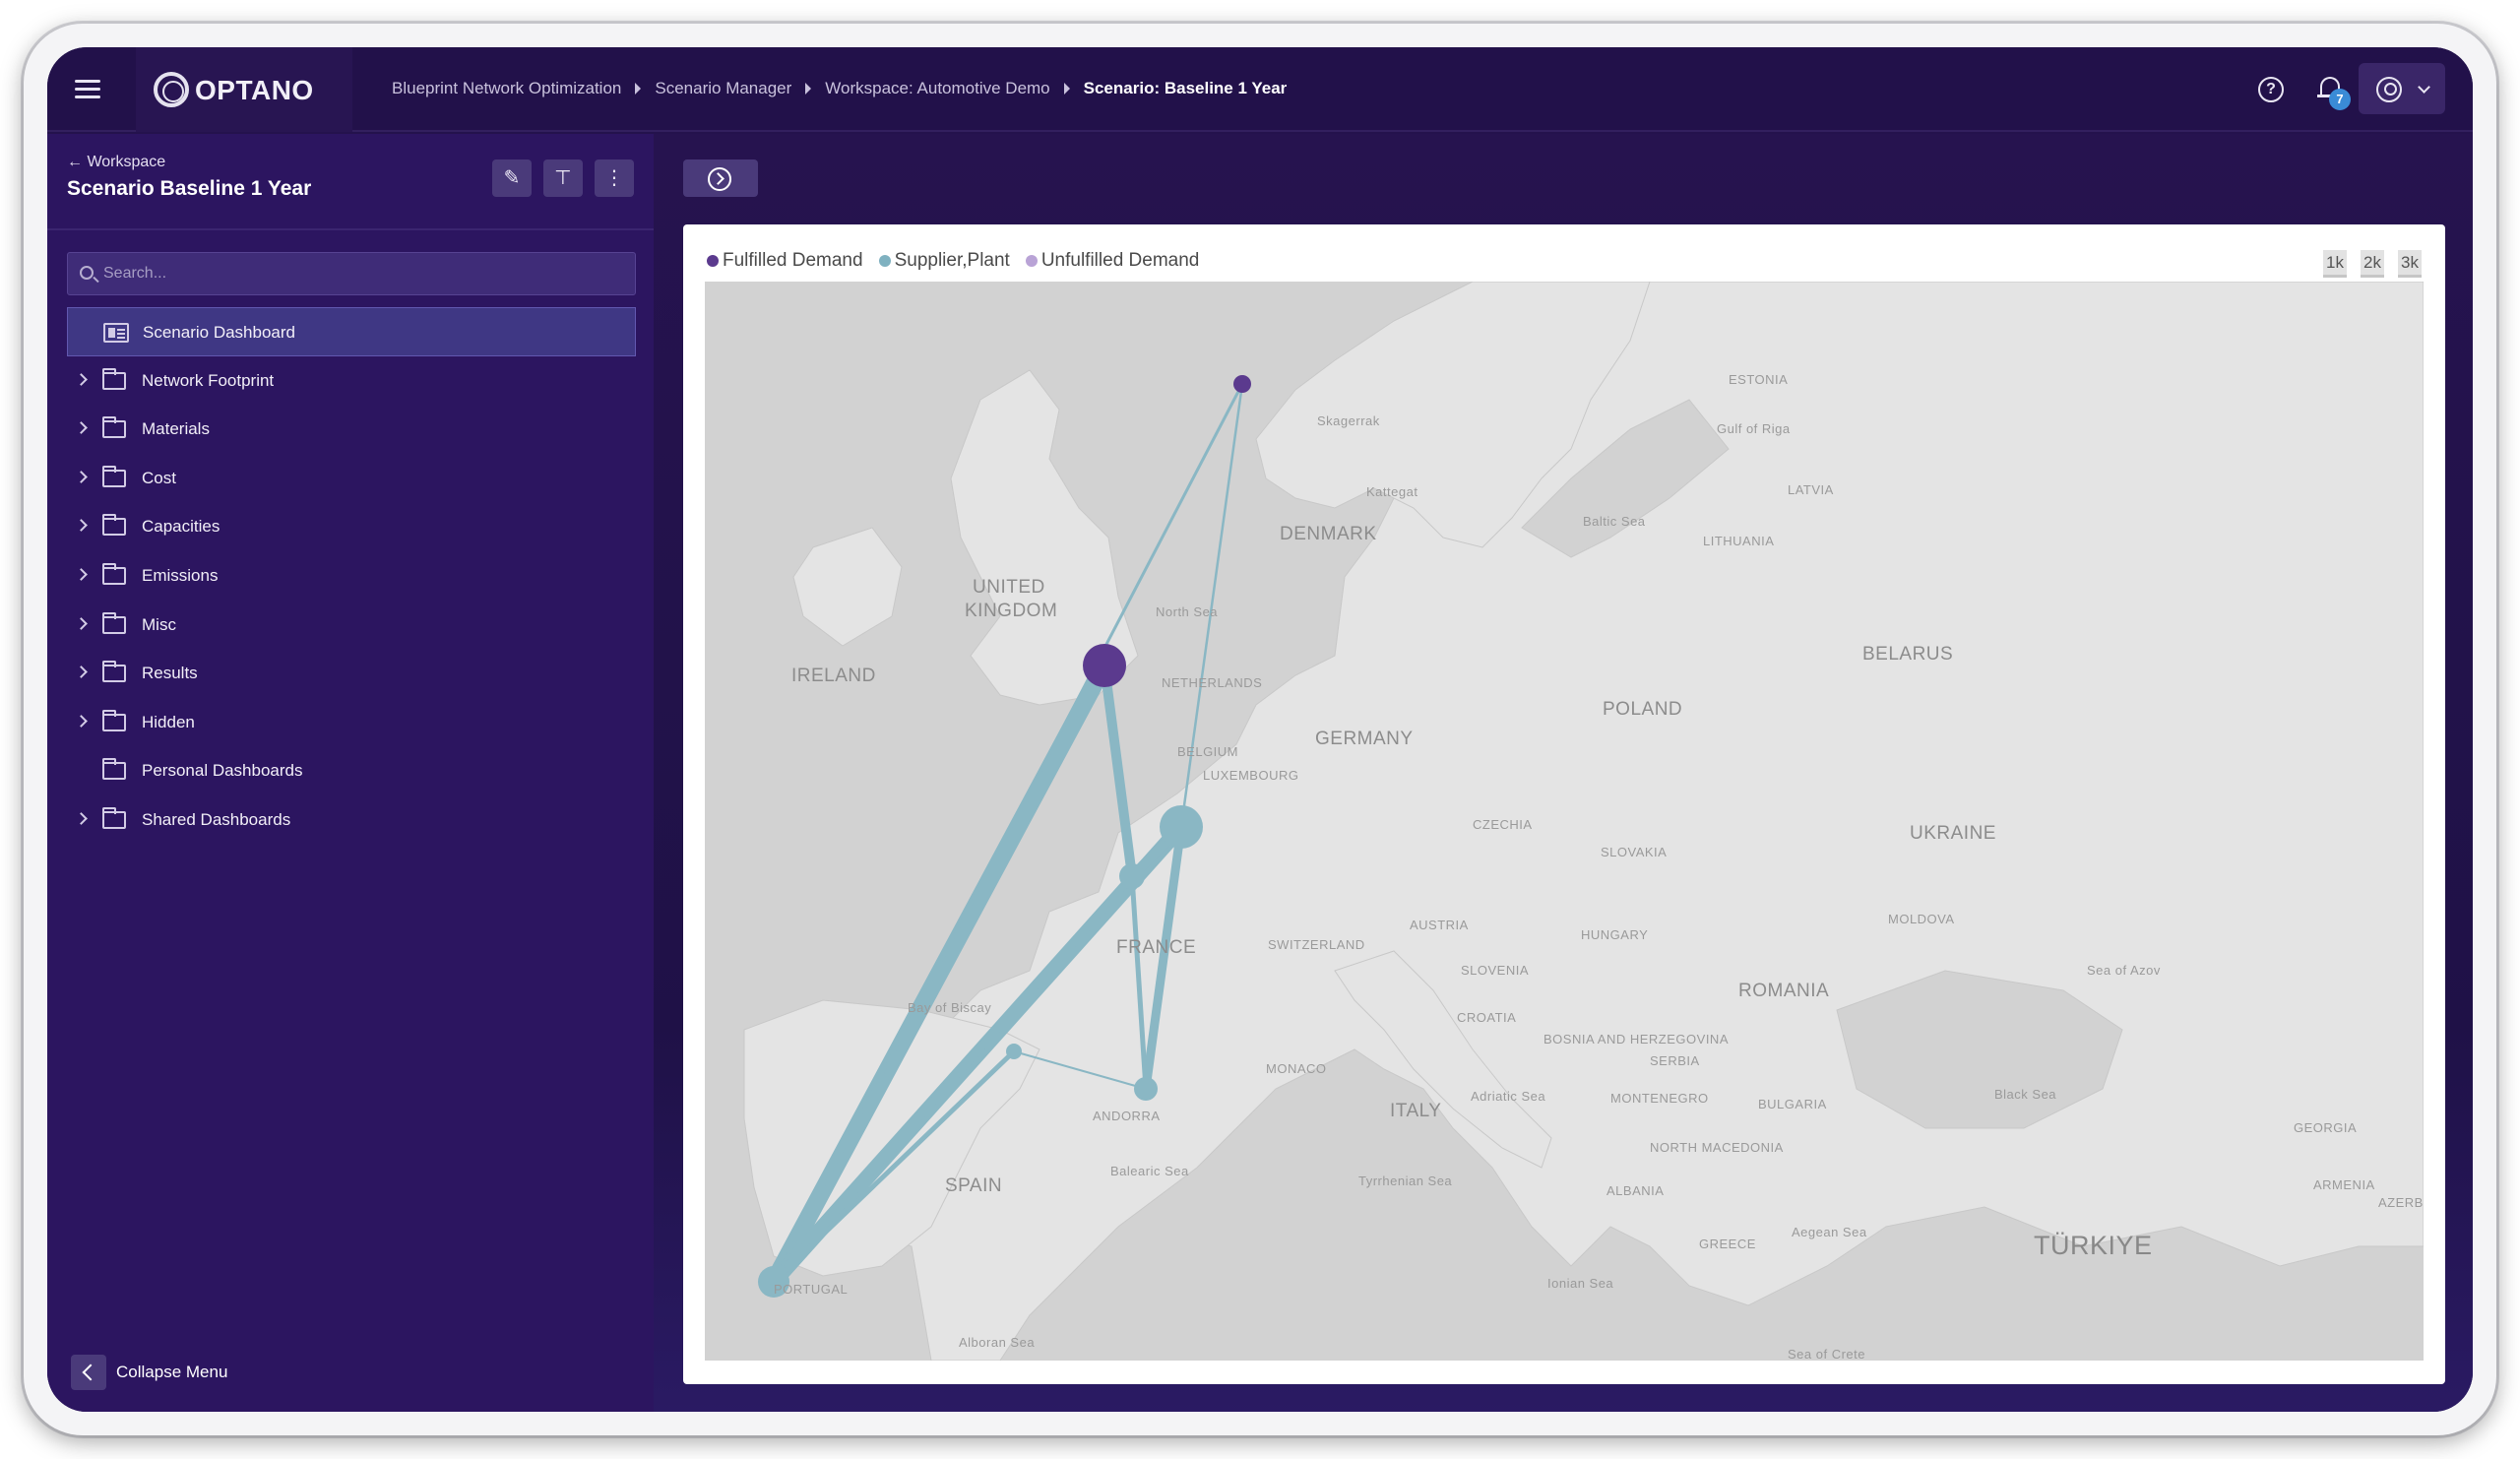 This screenshot has height=1459, width=2520. Describe the element at coordinates (1185, 88) in the screenshot. I see `breadcrumb-current-scenario: Scenario: Baseline 1 Year` at that location.